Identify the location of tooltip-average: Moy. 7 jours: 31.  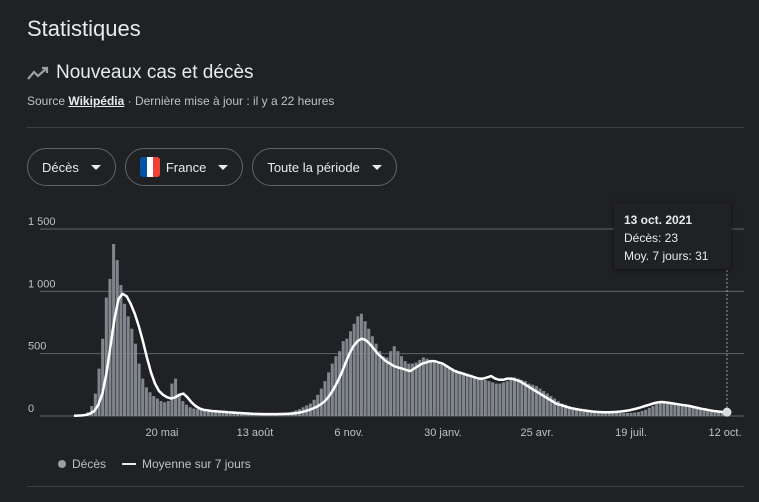
(666, 256).